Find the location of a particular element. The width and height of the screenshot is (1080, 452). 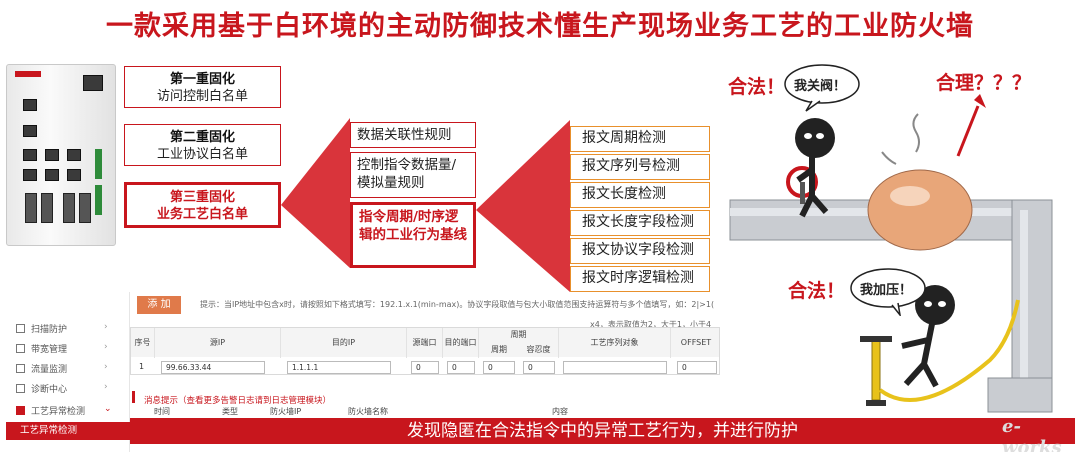

col-tolerance: 容忍度 is located at coordinates (539, 350).